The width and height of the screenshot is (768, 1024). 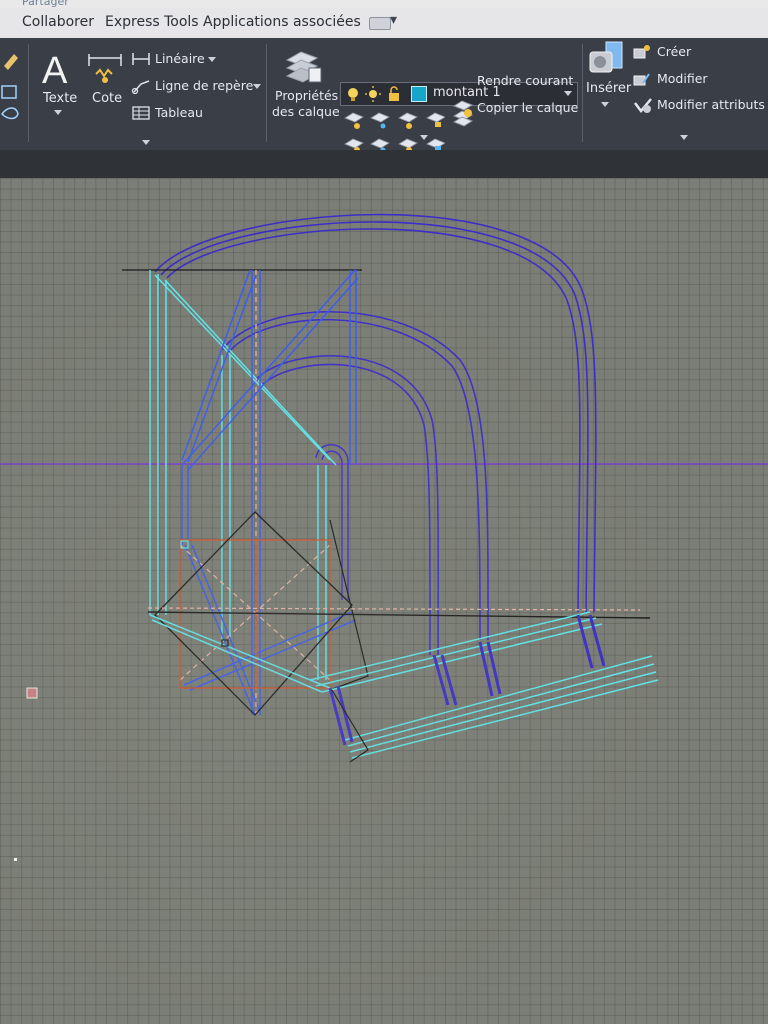 What do you see at coordinates (605, 104) in the screenshot?
I see `insert-dropdown-arrow` at bounding box center [605, 104].